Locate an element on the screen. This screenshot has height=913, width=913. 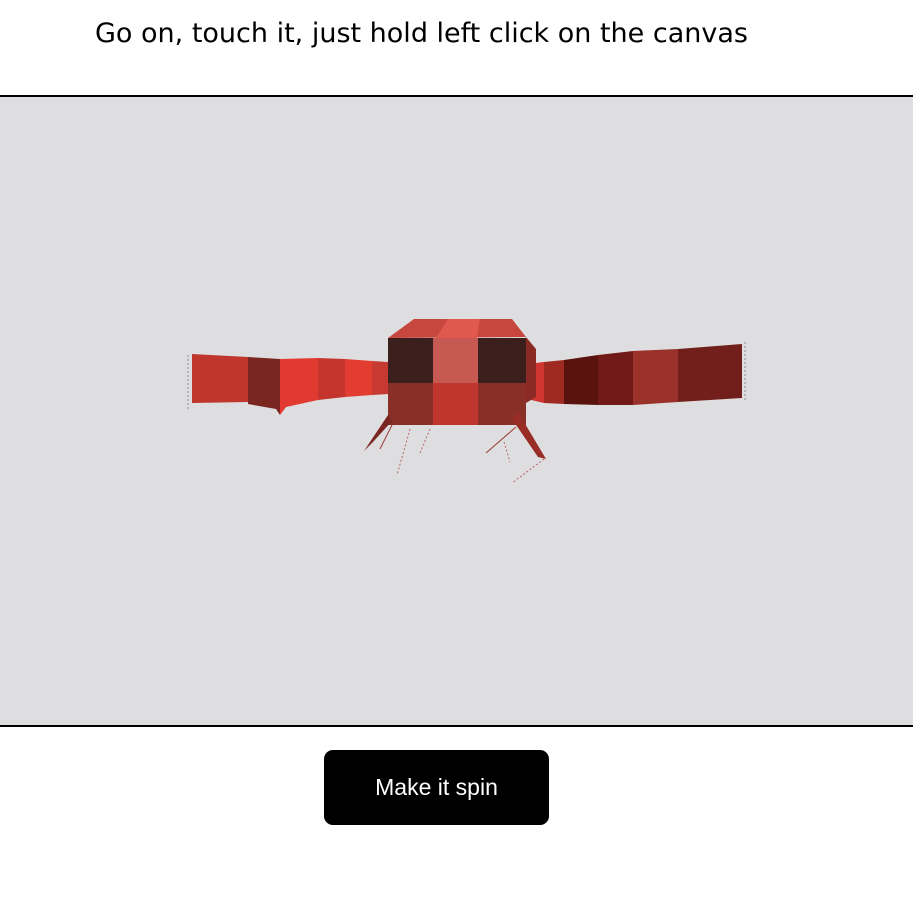
head-cube is located at coordinates (462, 372).